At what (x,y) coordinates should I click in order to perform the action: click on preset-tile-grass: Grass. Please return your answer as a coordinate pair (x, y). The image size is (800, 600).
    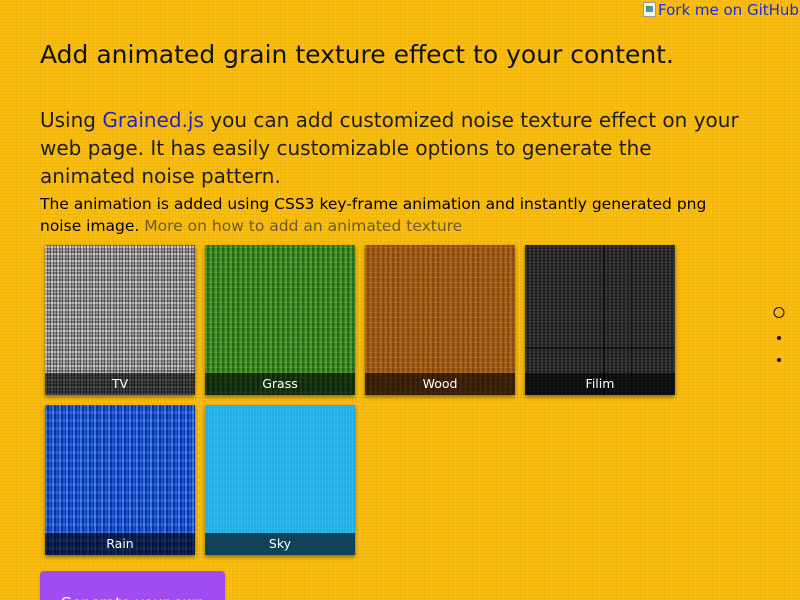
    Looking at the image, I should click on (280, 320).